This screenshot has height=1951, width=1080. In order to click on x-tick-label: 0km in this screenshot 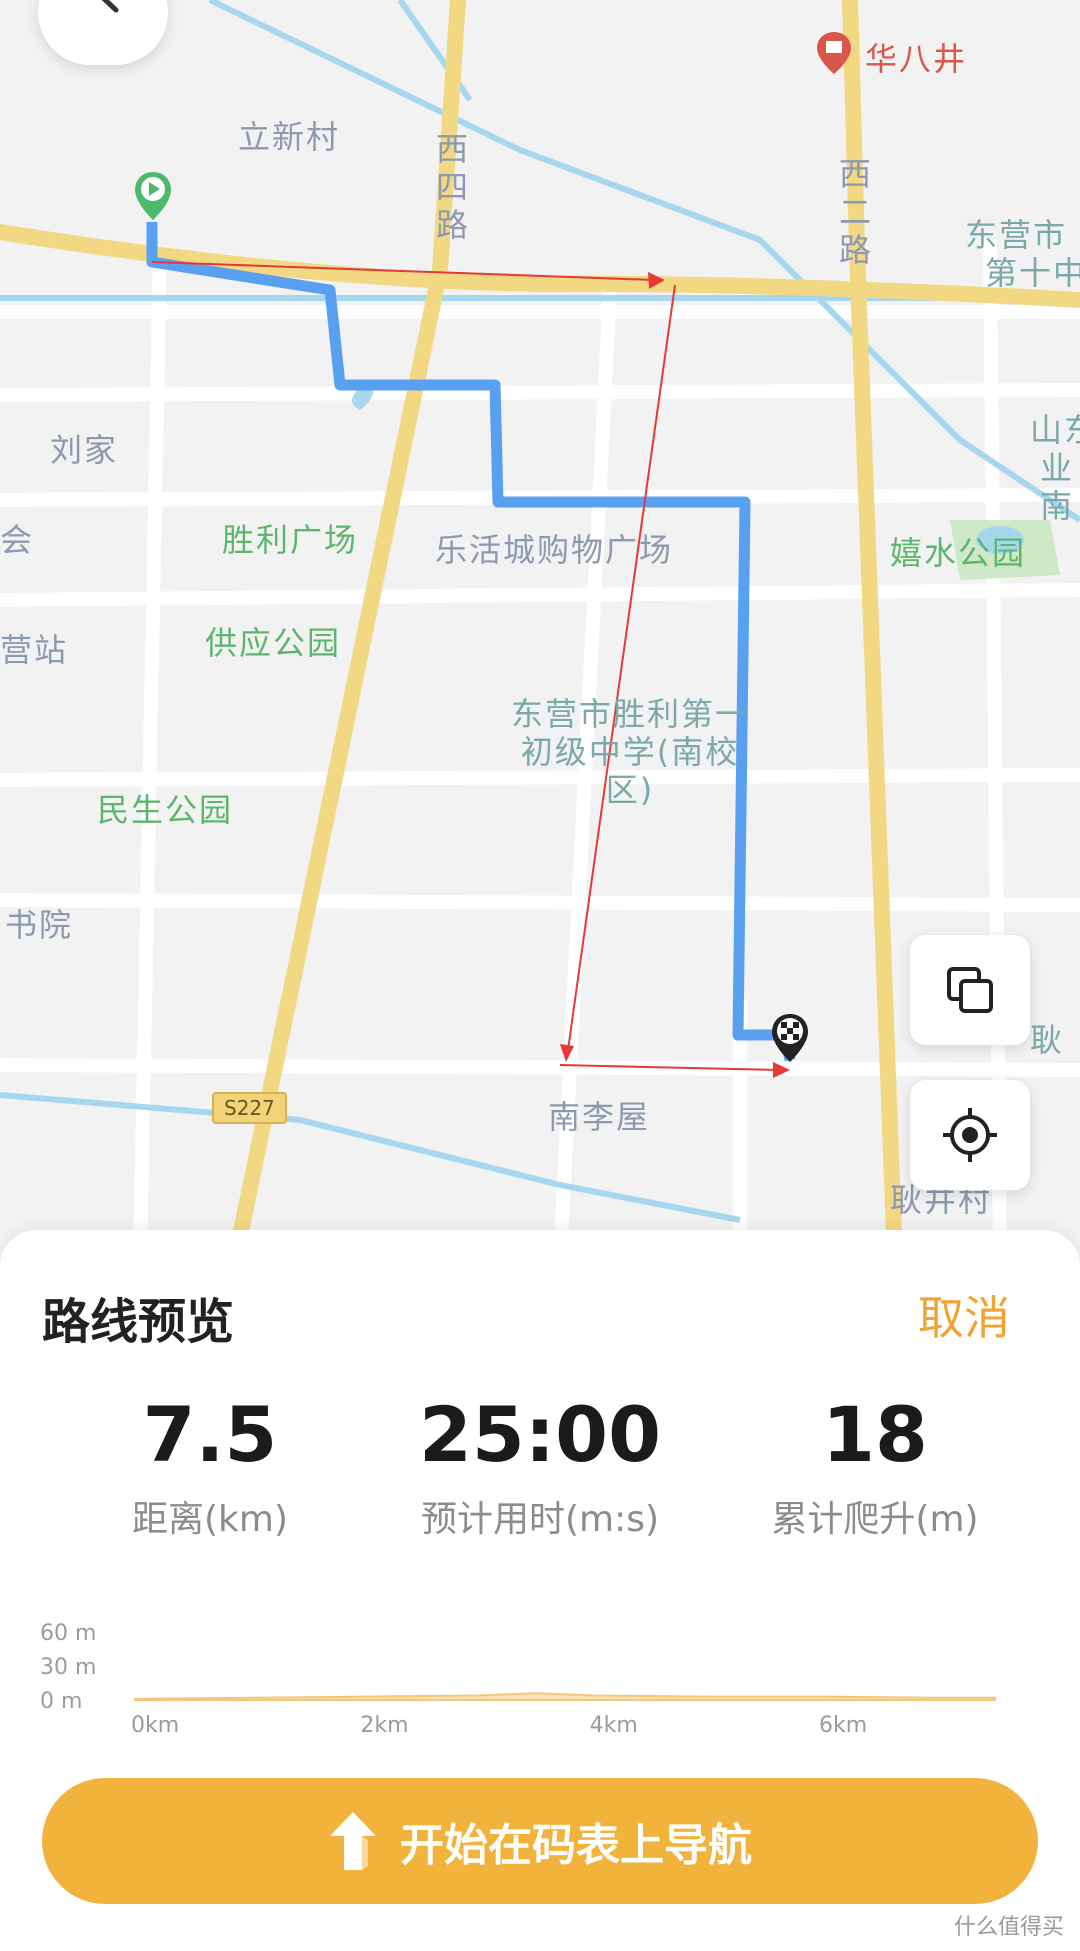, I will do `click(155, 1725)`.